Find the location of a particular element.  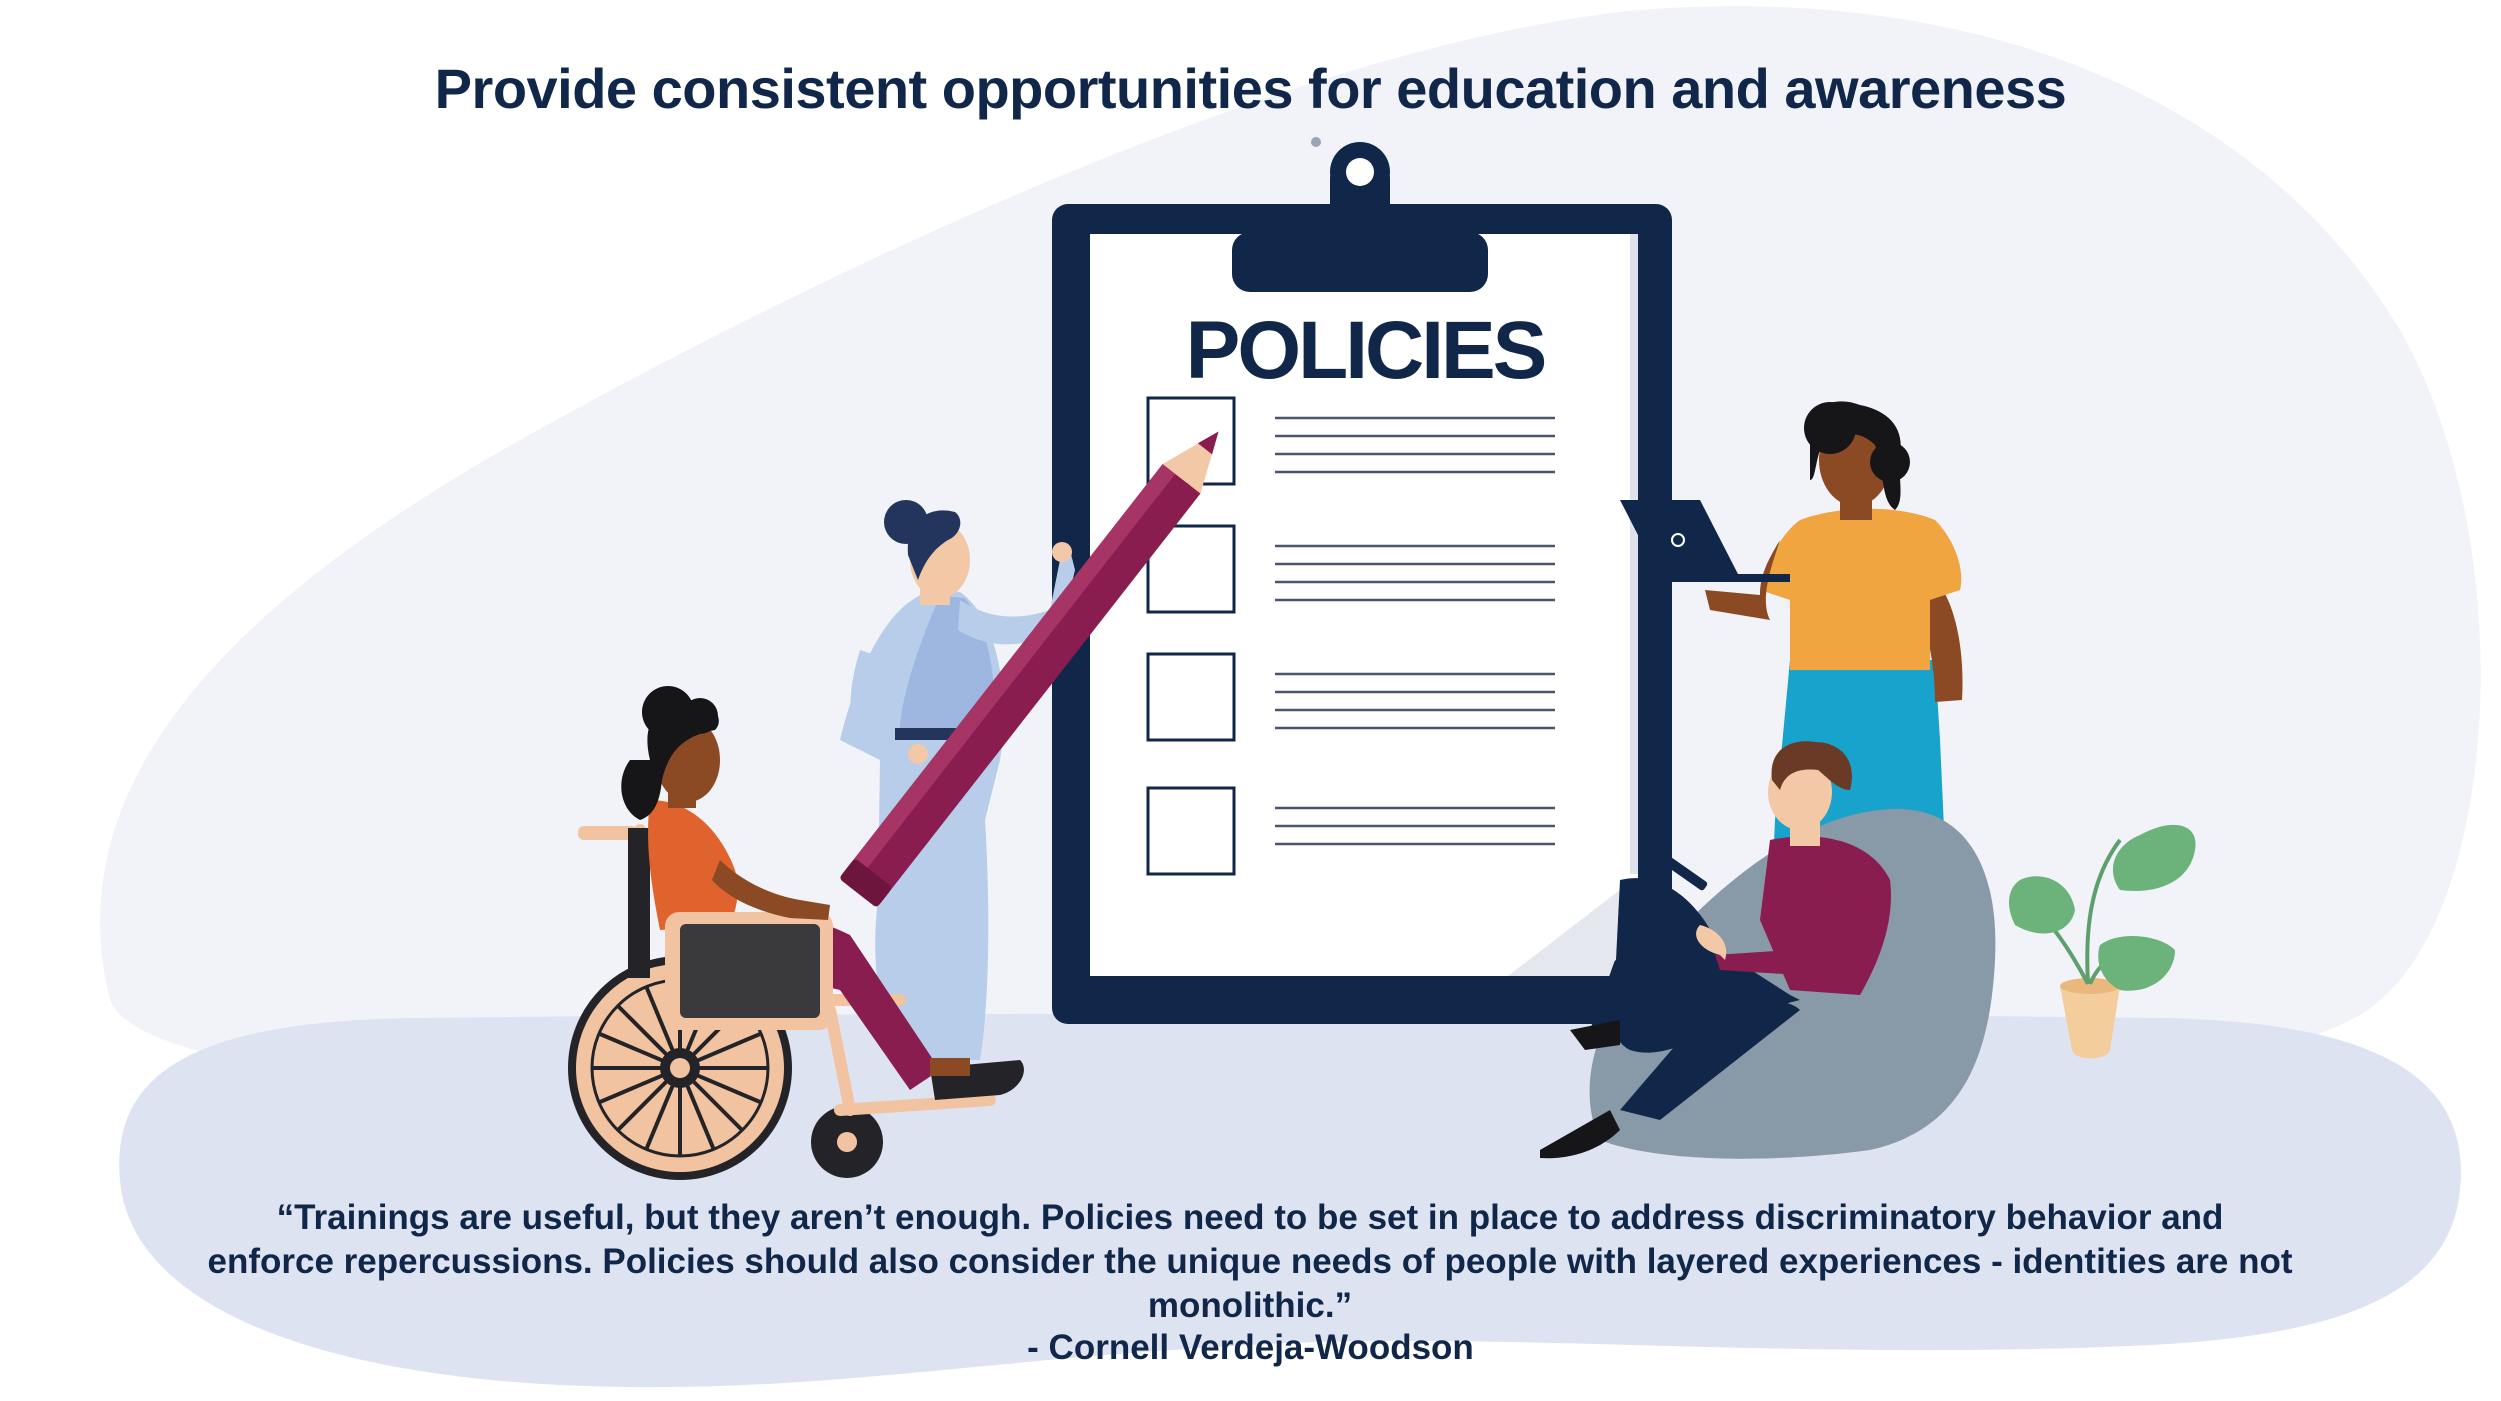

clipboard-clip is located at coordinates (1360, 262).